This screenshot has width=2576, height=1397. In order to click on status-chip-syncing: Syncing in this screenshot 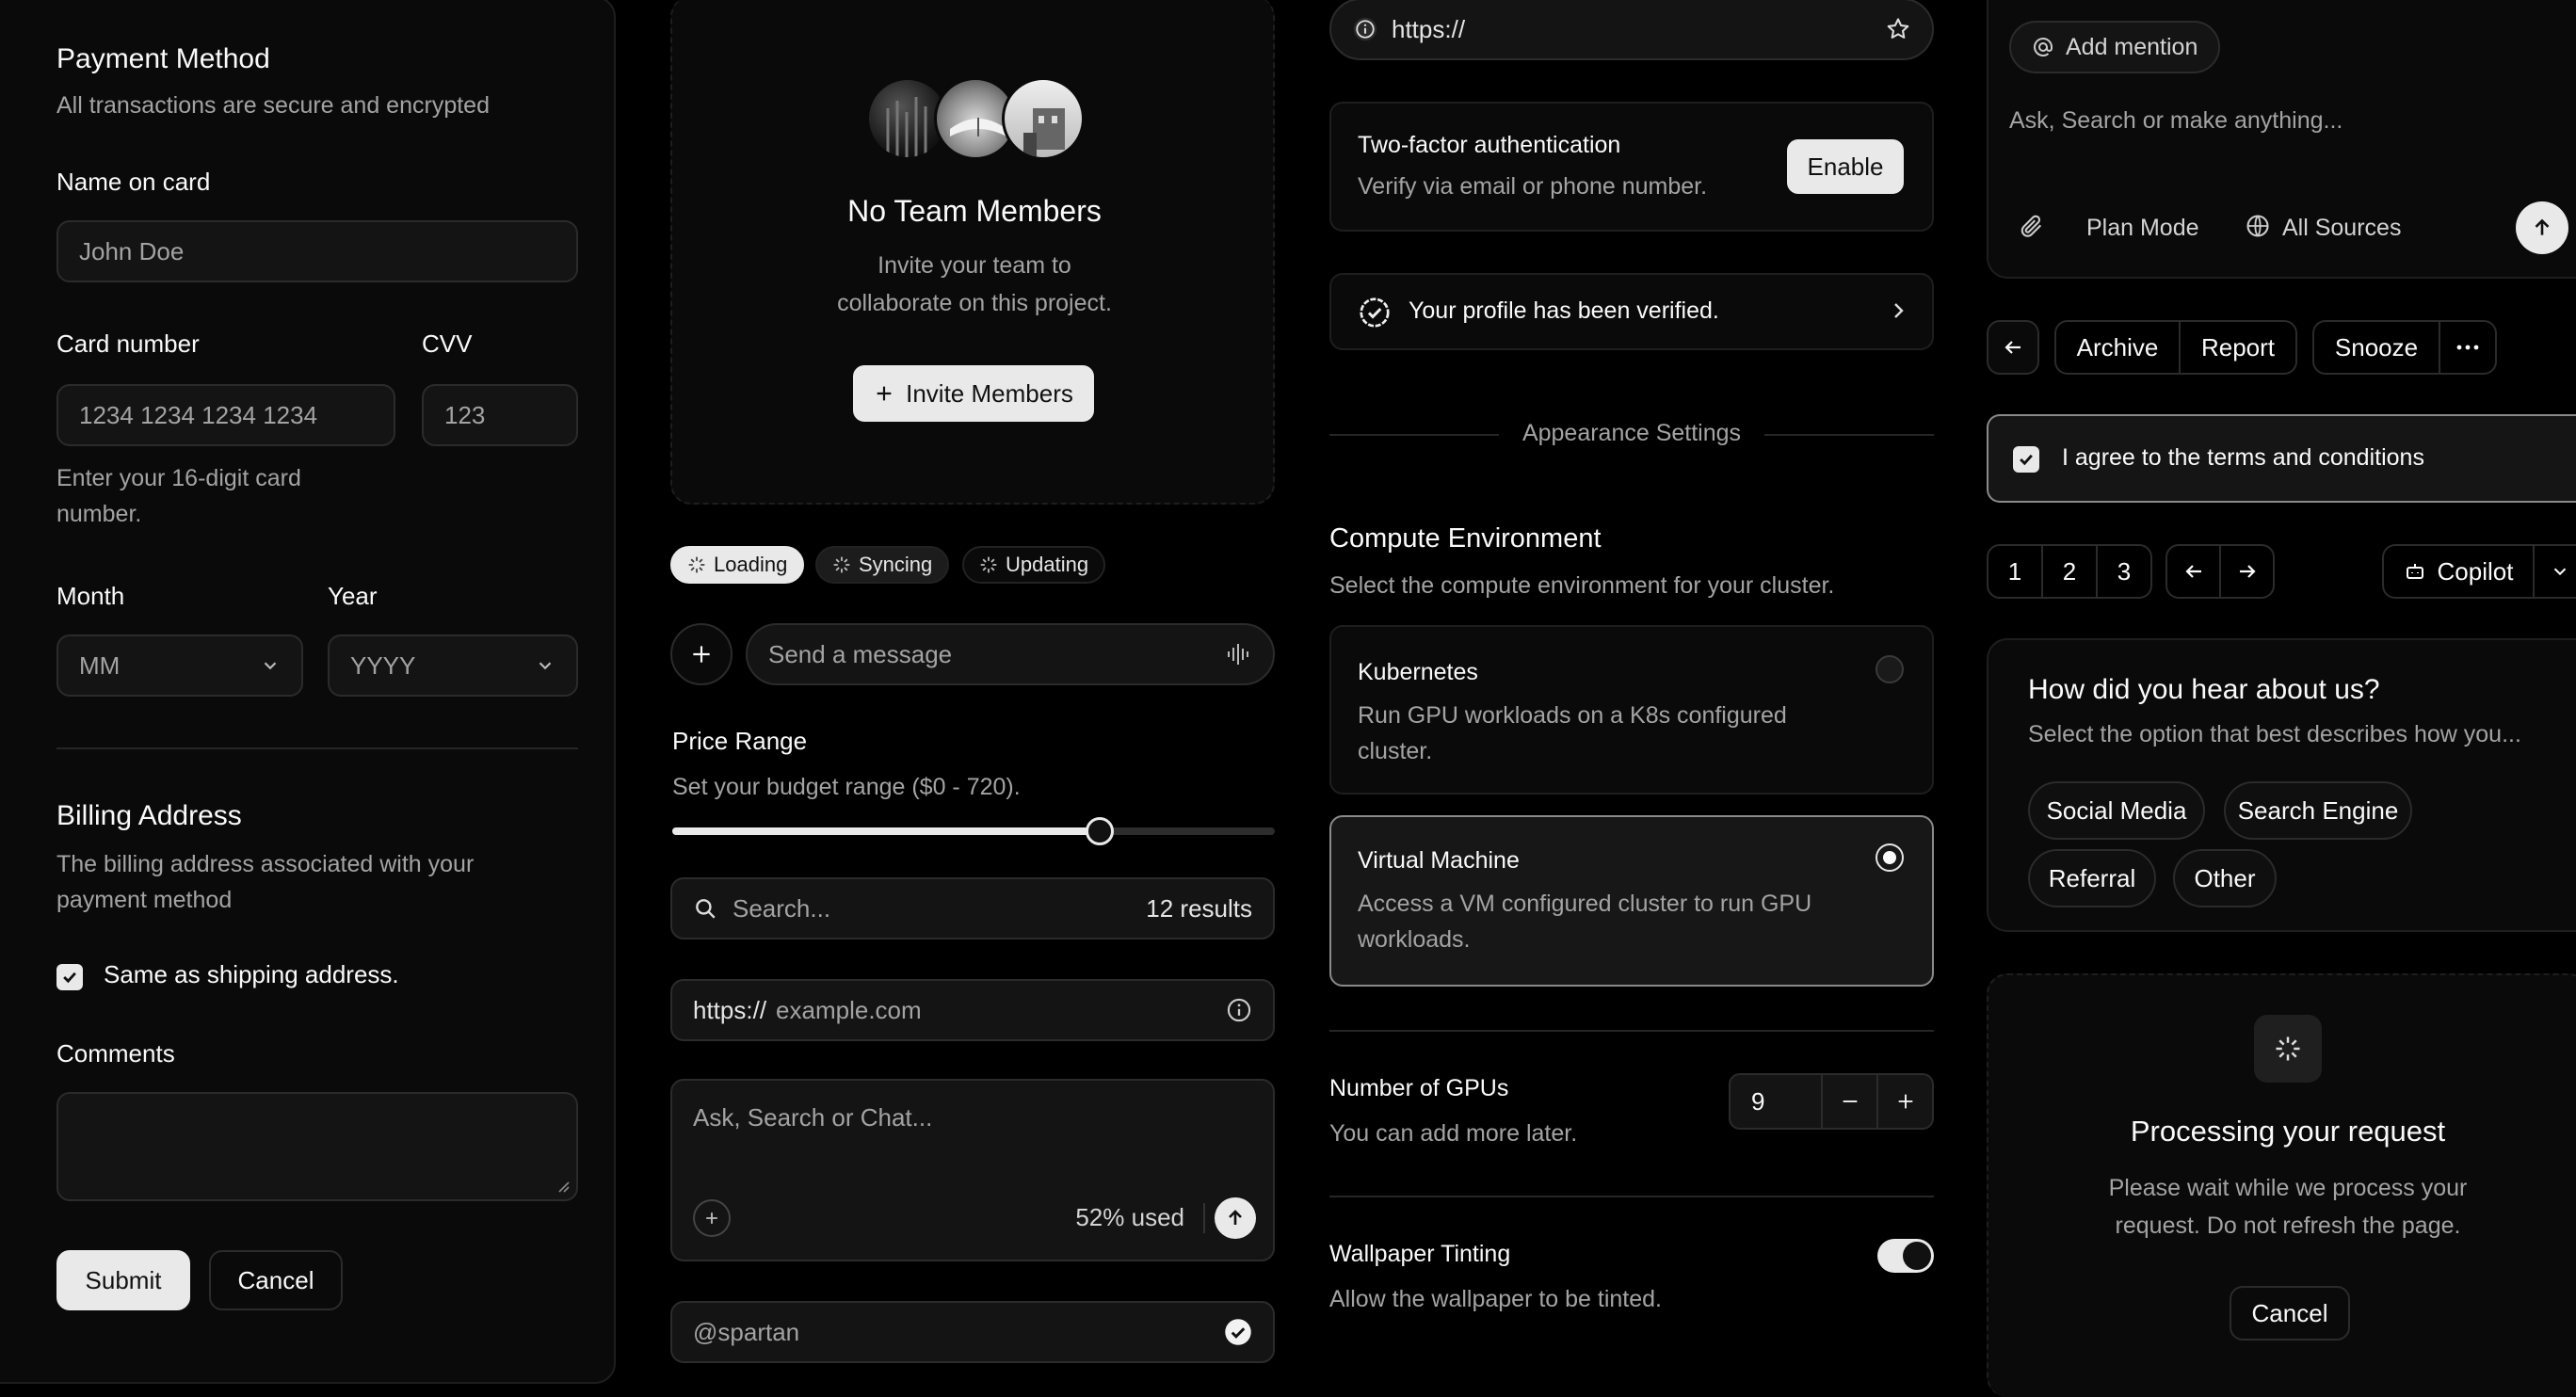, I will do `click(882, 565)`.